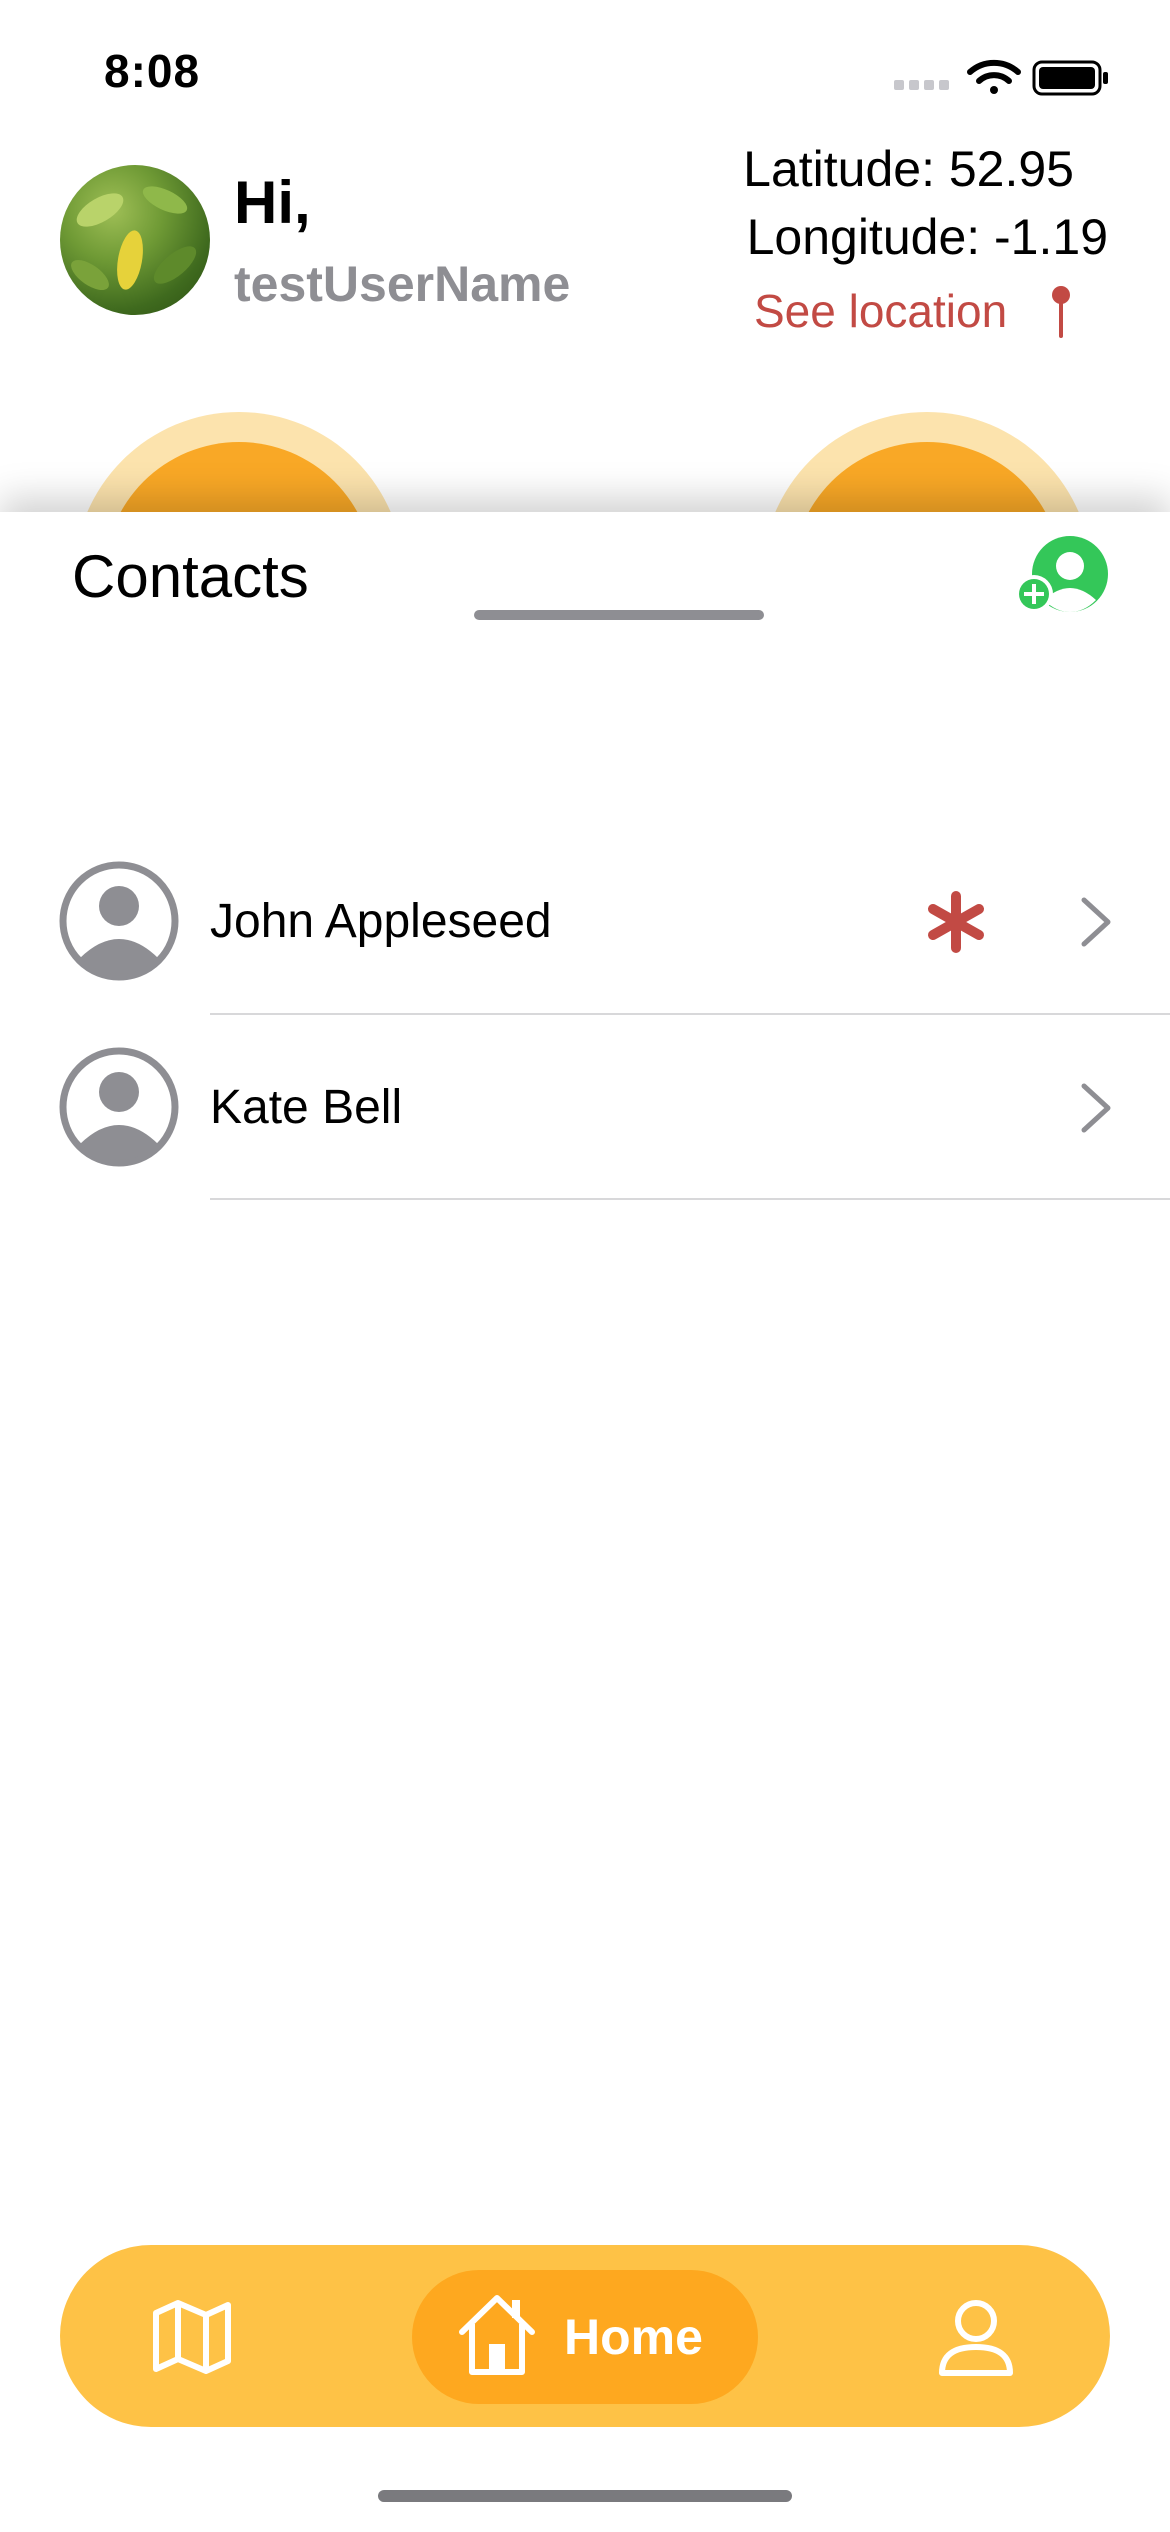 This screenshot has height=2532, width=1170. What do you see at coordinates (927, 237) in the screenshot?
I see `longitude-text: Longitude: -1.19` at bounding box center [927, 237].